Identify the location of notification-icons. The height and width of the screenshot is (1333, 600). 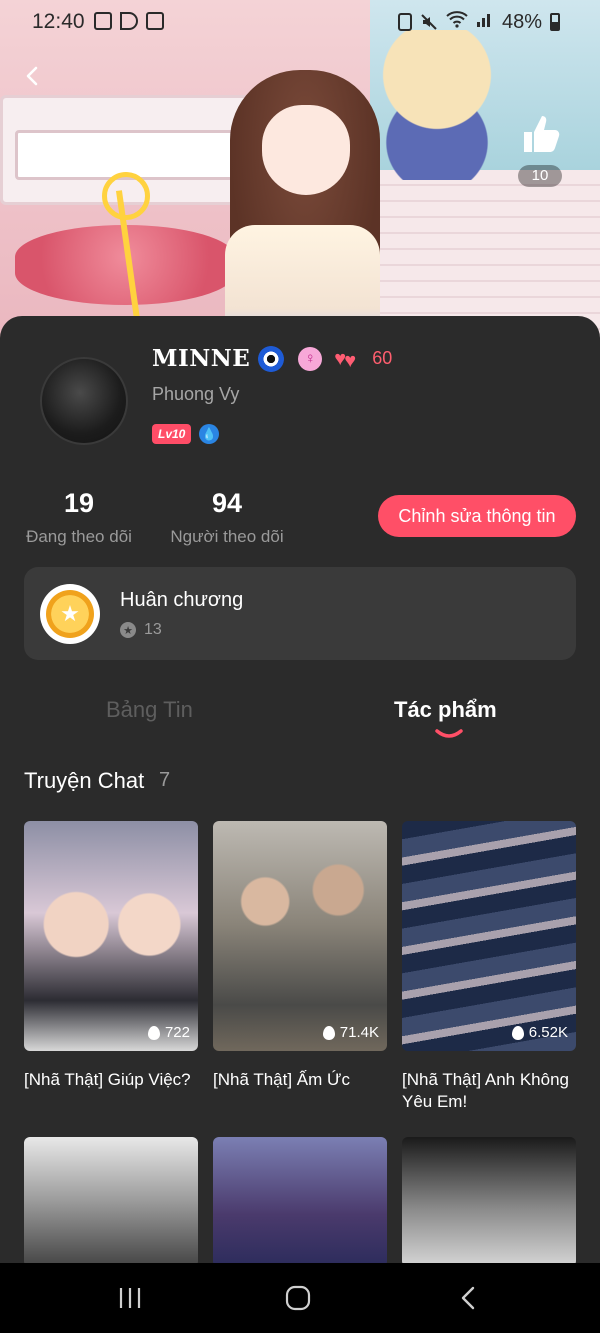
(129, 21).